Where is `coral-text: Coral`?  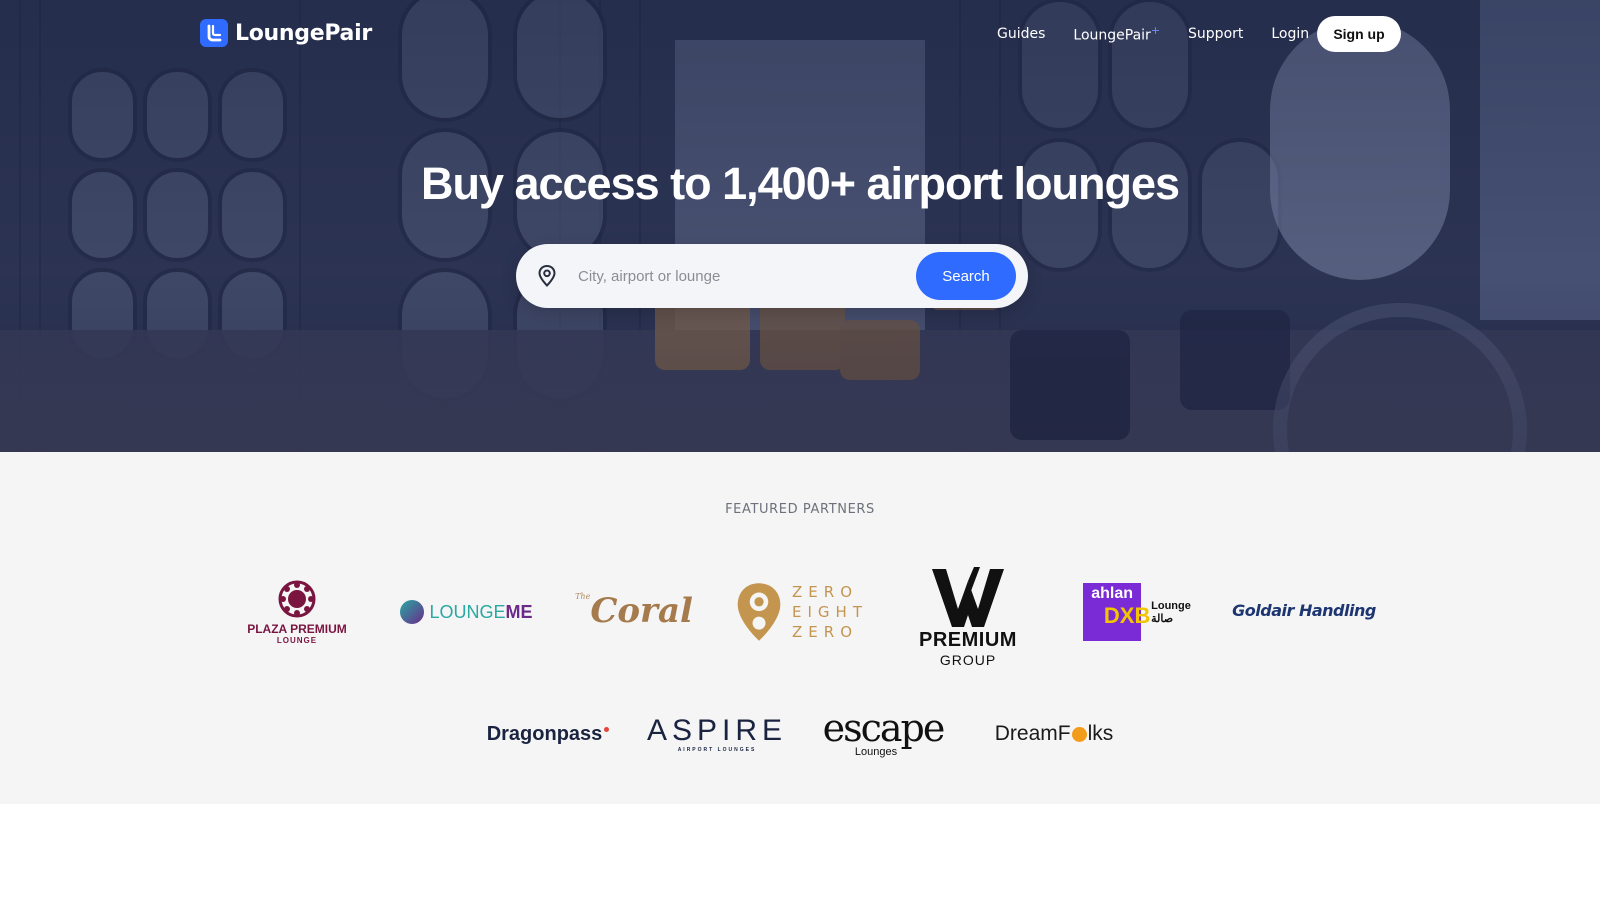 coral-text: Coral is located at coordinates (641, 611).